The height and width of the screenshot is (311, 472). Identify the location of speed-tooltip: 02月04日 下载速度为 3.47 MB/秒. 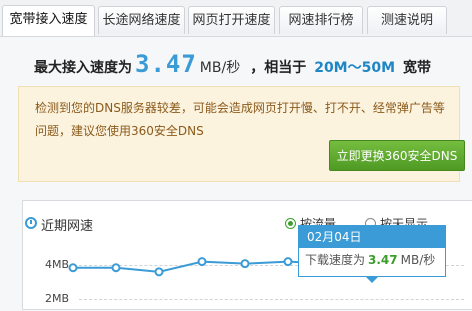
(372, 254).